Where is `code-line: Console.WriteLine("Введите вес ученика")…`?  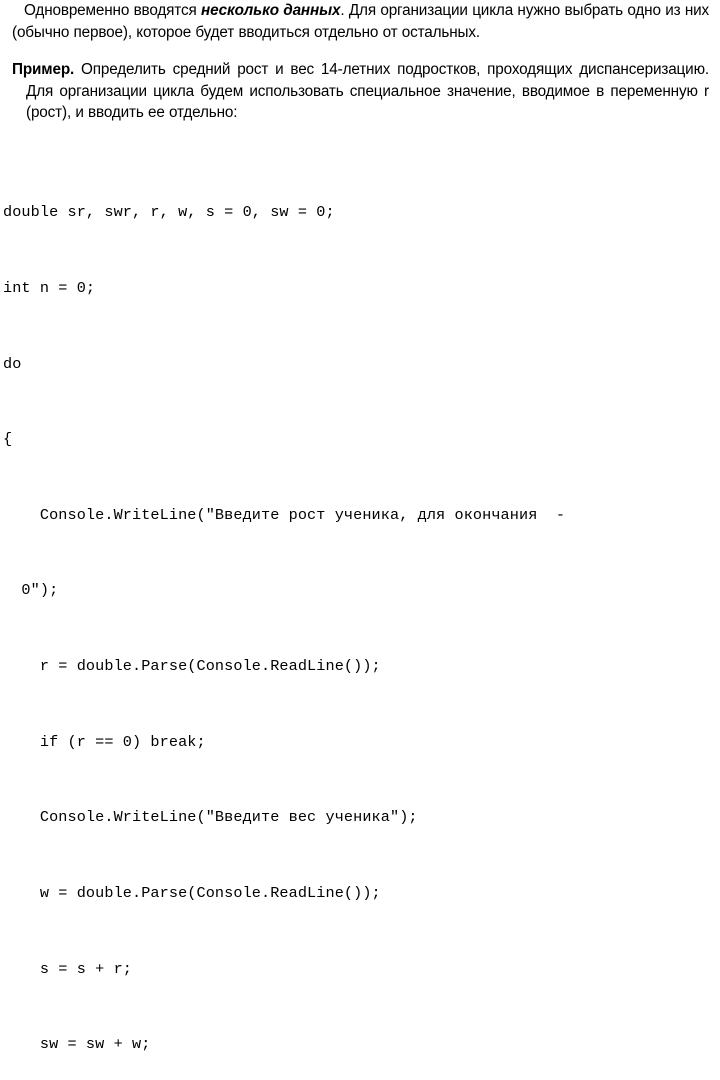 code-line: Console.WriteLine("Введите вес ученика")… is located at coordinates (210, 817).